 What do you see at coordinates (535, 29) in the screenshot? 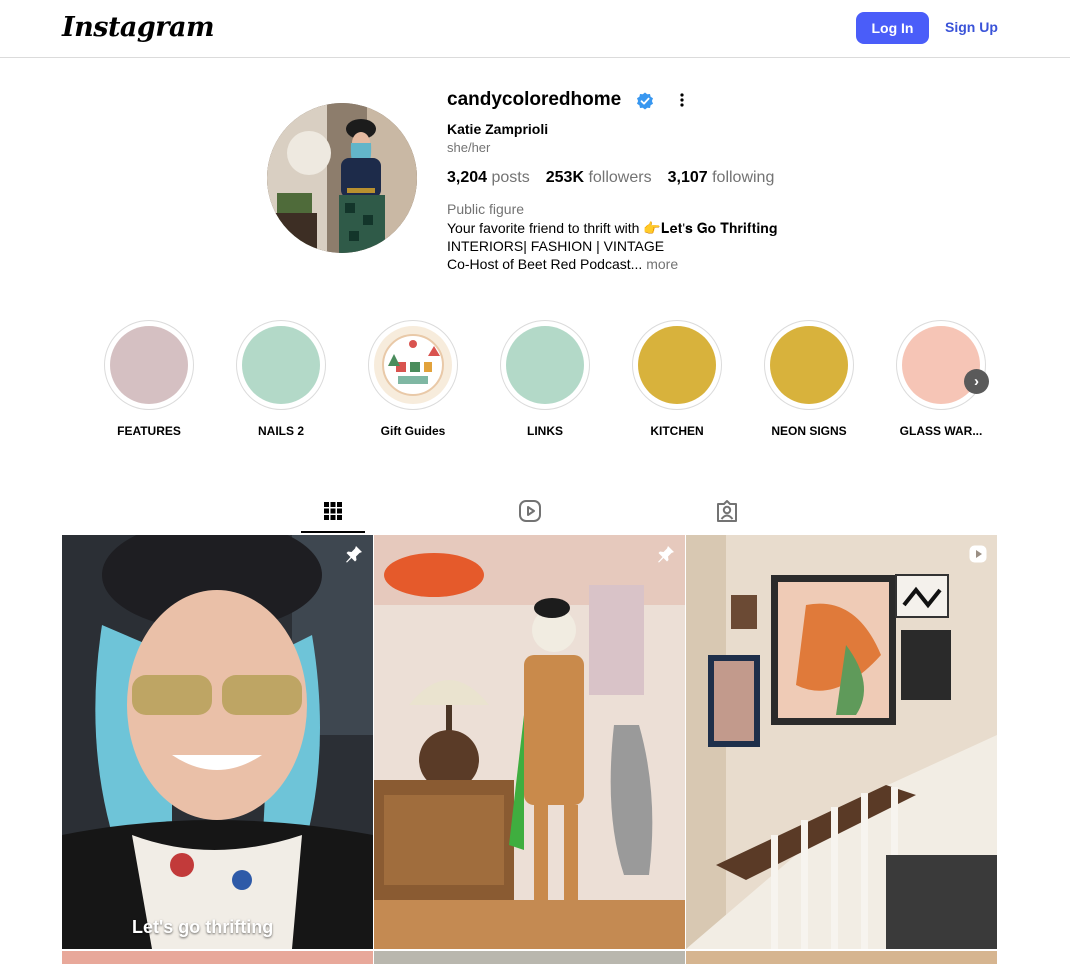
I see `top-nav-bar: Instagram Log In Sign Up` at bounding box center [535, 29].